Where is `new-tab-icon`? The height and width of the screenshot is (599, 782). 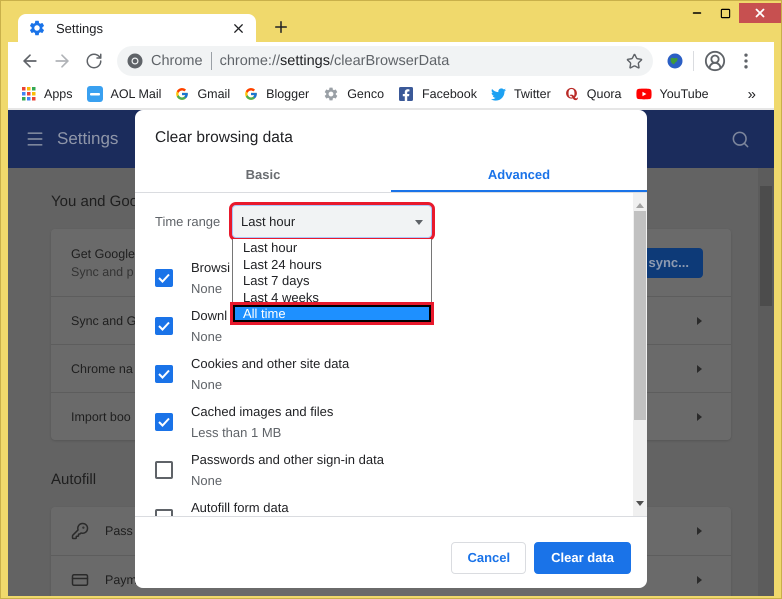 new-tab-icon is located at coordinates (281, 27).